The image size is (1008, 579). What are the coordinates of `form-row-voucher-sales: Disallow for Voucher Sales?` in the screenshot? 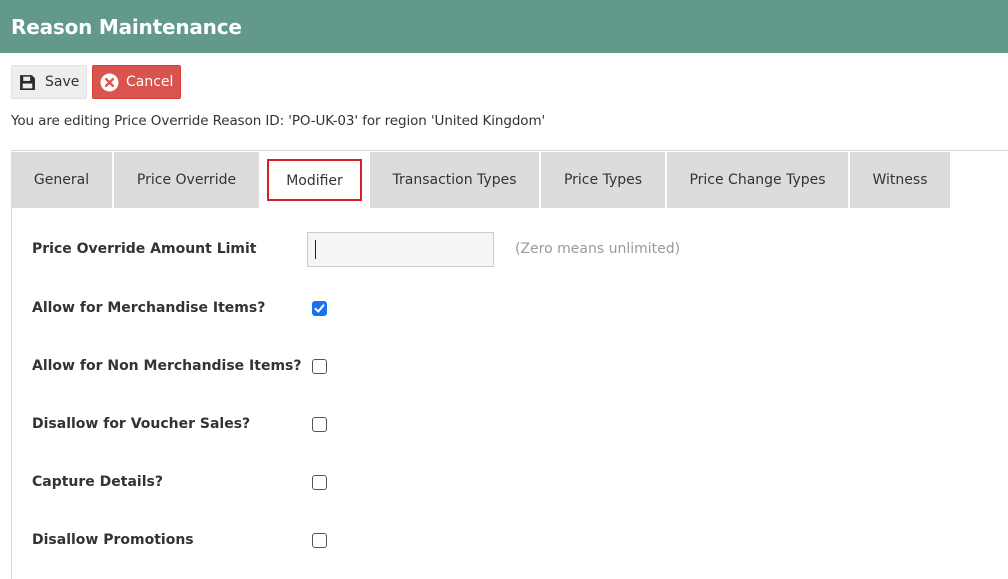 It's located at (510, 425).